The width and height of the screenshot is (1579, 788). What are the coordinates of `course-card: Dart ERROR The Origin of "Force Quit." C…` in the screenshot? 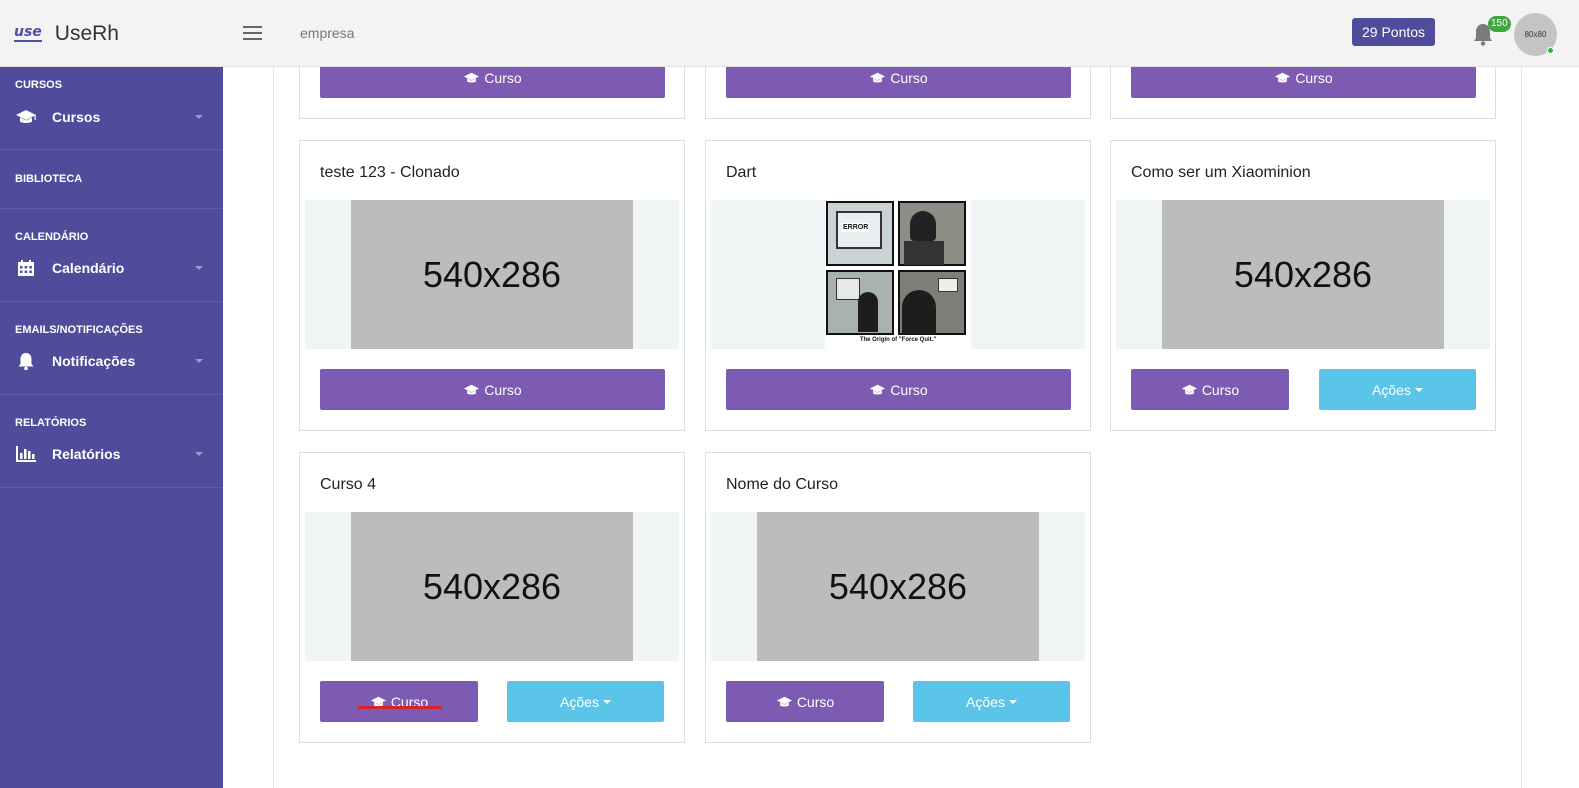 It's located at (898, 285).